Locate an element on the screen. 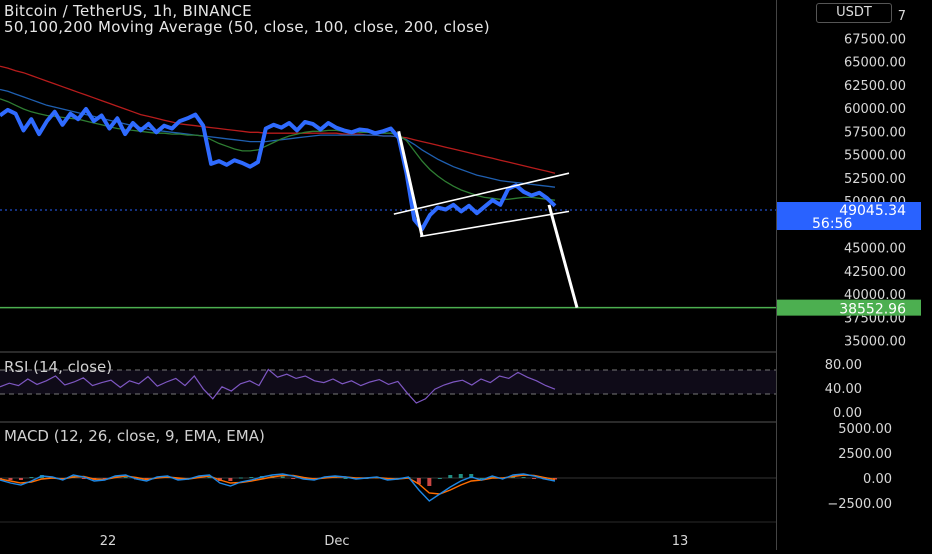 The height and width of the screenshot is (554, 932). price-axis-tick: 65000.00 is located at coordinates (875, 63).